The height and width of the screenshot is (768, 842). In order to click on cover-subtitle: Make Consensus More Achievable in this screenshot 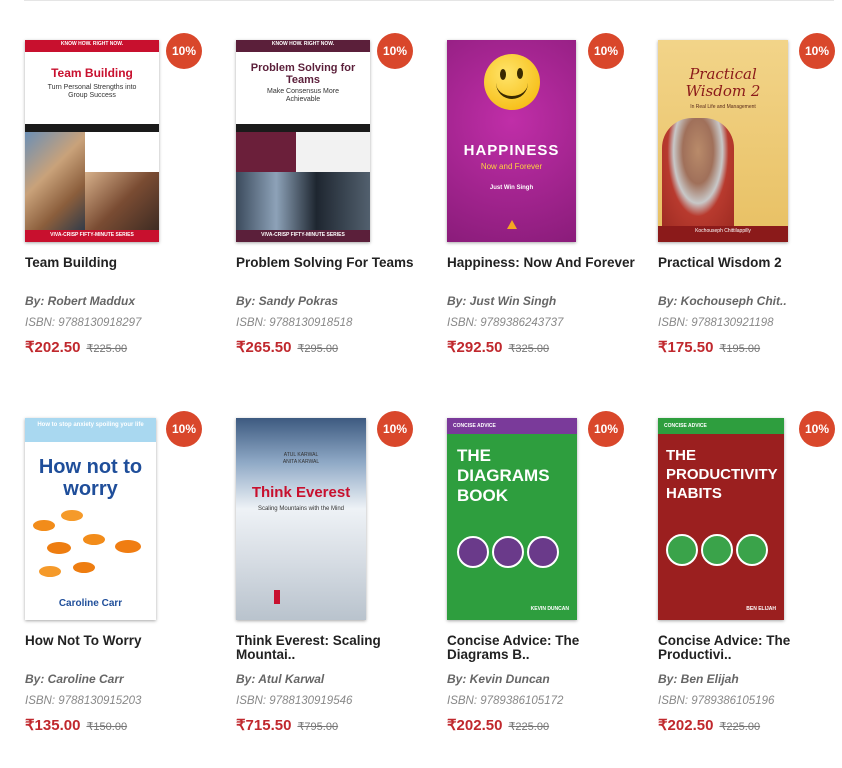, I will do `click(303, 95)`.